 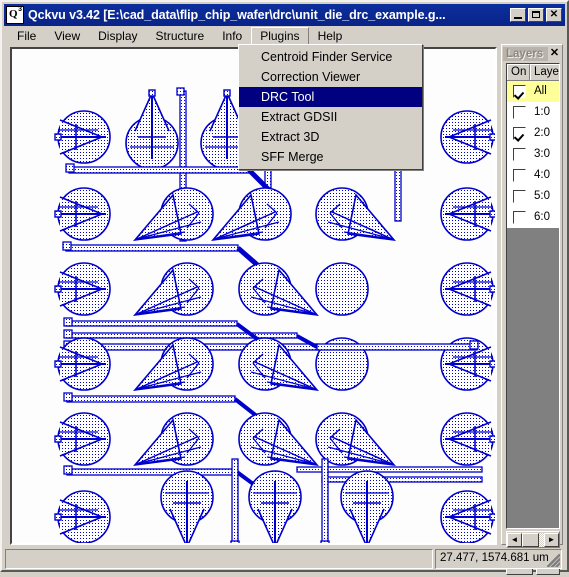 What do you see at coordinates (540, 91) in the screenshot?
I see `layer-name-all: All` at bounding box center [540, 91].